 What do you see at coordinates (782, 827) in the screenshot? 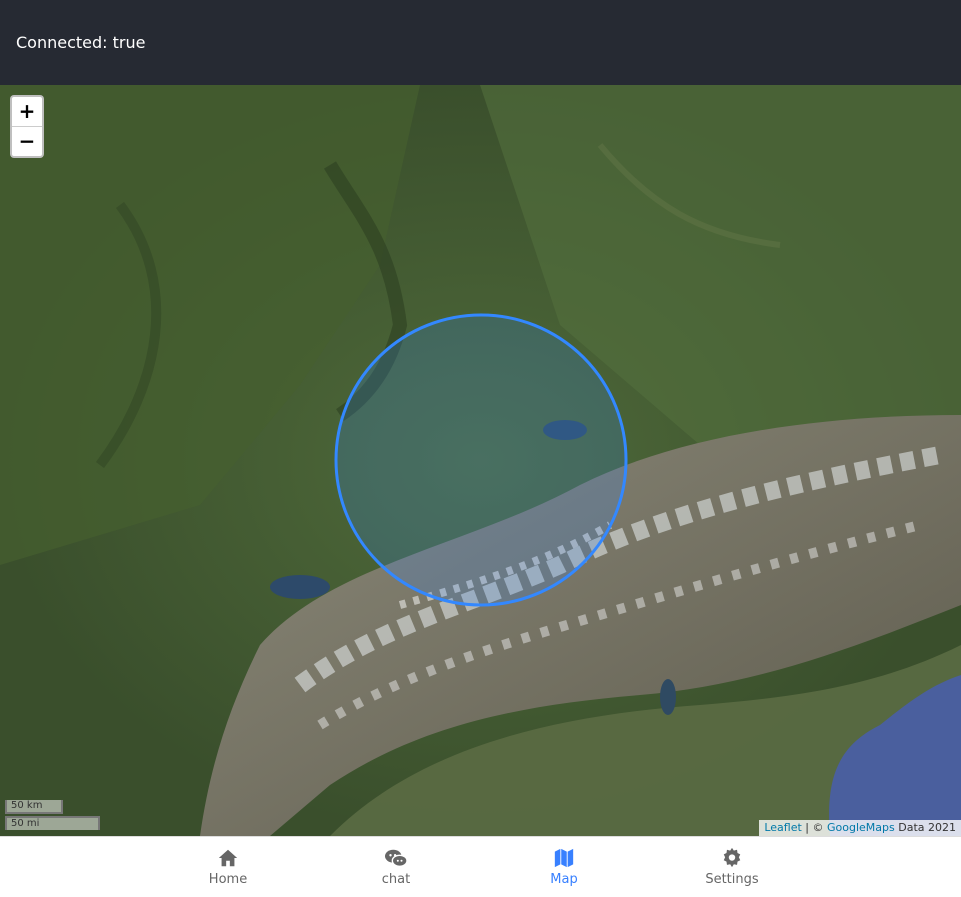
I see `leaflet-link: Leaflet` at bounding box center [782, 827].